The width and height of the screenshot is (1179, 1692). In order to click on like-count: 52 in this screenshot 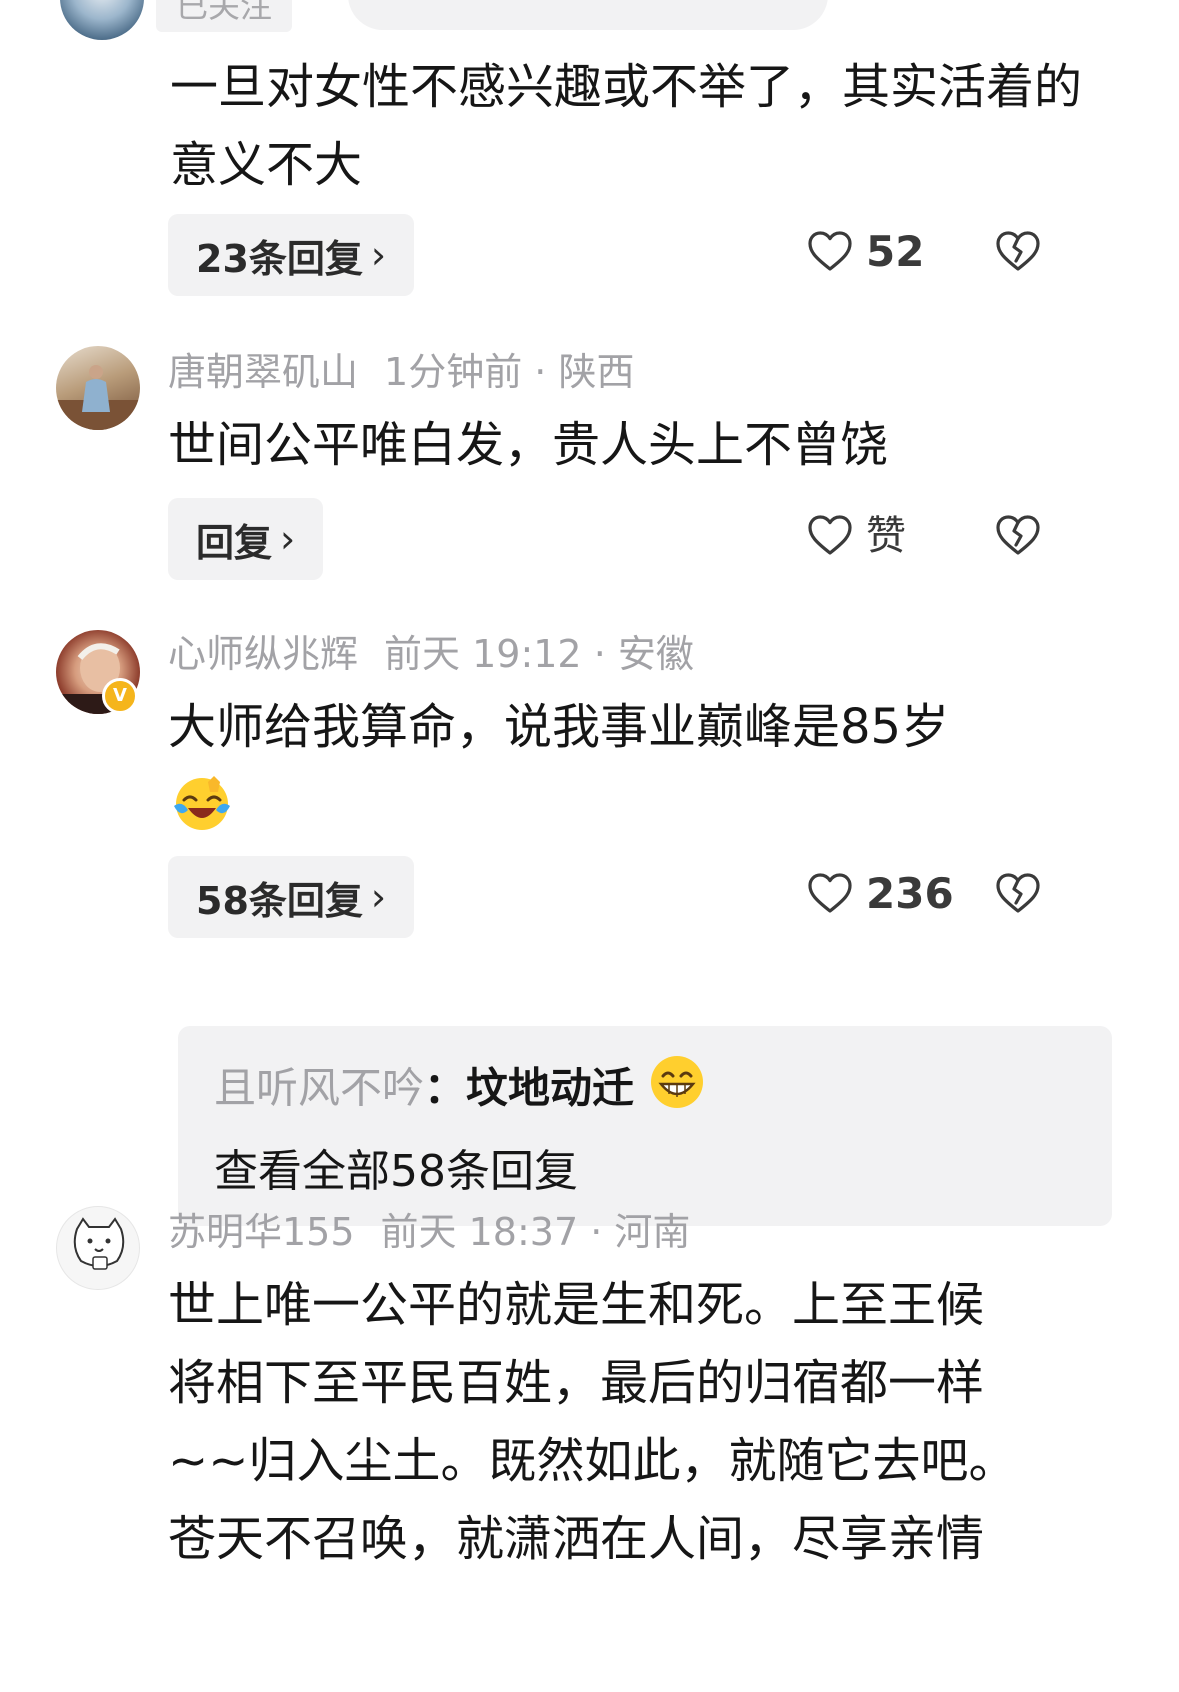, I will do `click(895, 251)`.